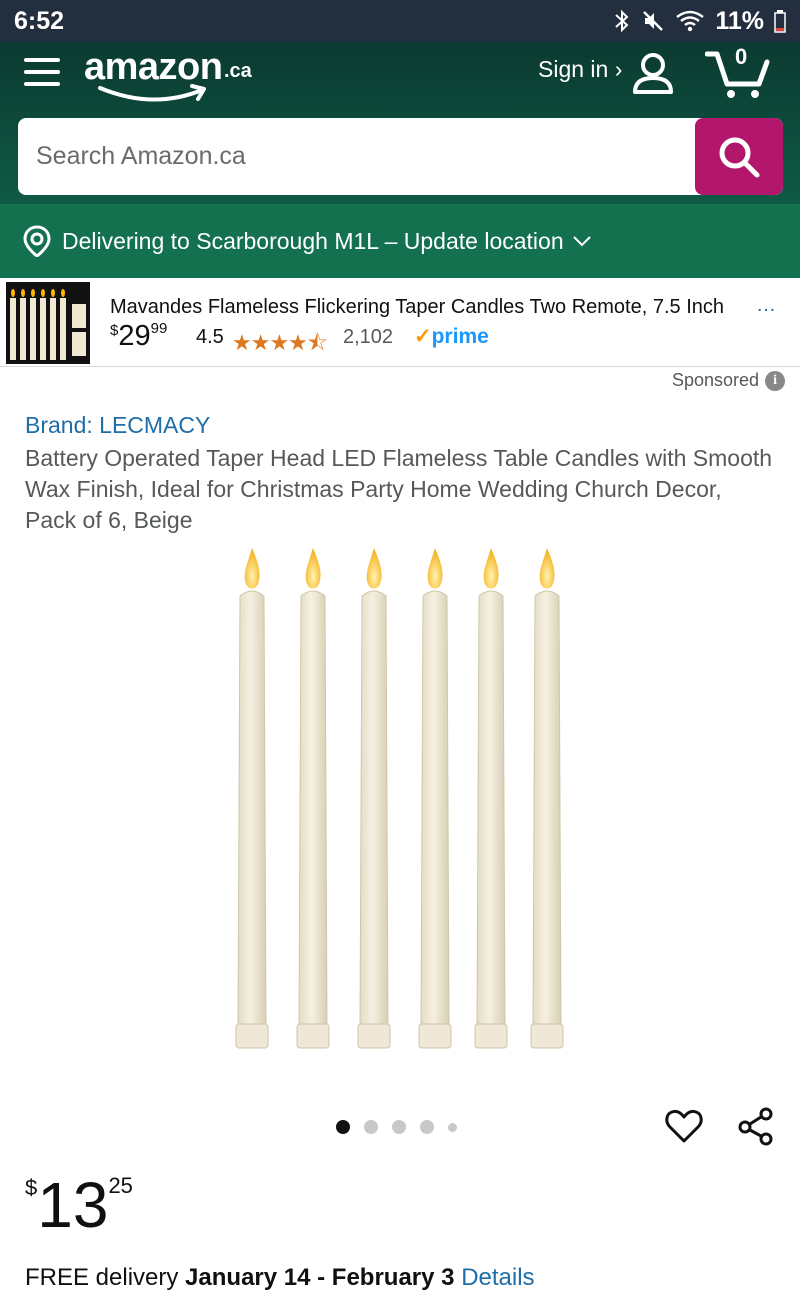 The image size is (800, 1292). Describe the element at coordinates (159, 328) in the screenshot. I see `ad-price-fraction: 99` at that location.